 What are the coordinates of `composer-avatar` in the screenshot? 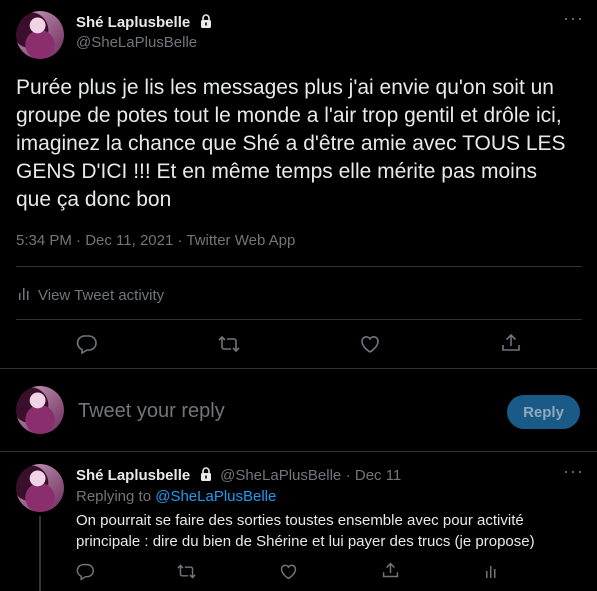 It's located at (40, 410).